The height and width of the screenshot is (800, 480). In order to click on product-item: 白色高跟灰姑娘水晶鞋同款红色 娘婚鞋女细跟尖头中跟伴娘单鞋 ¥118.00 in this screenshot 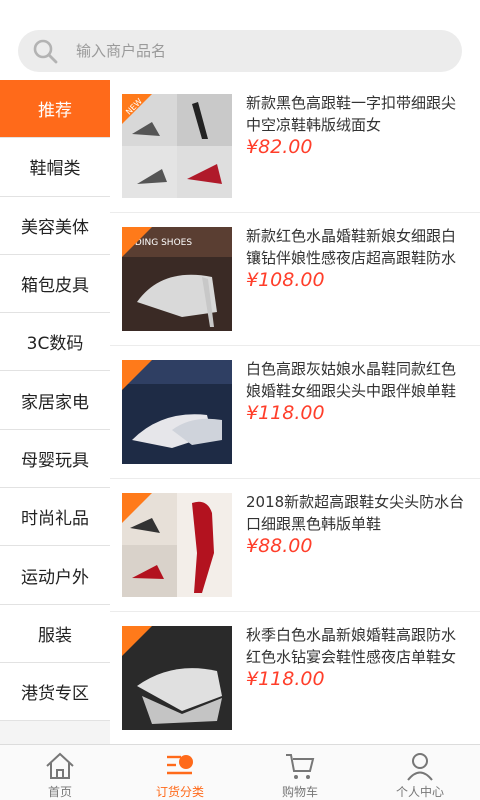, I will do `click(295, 412)`.